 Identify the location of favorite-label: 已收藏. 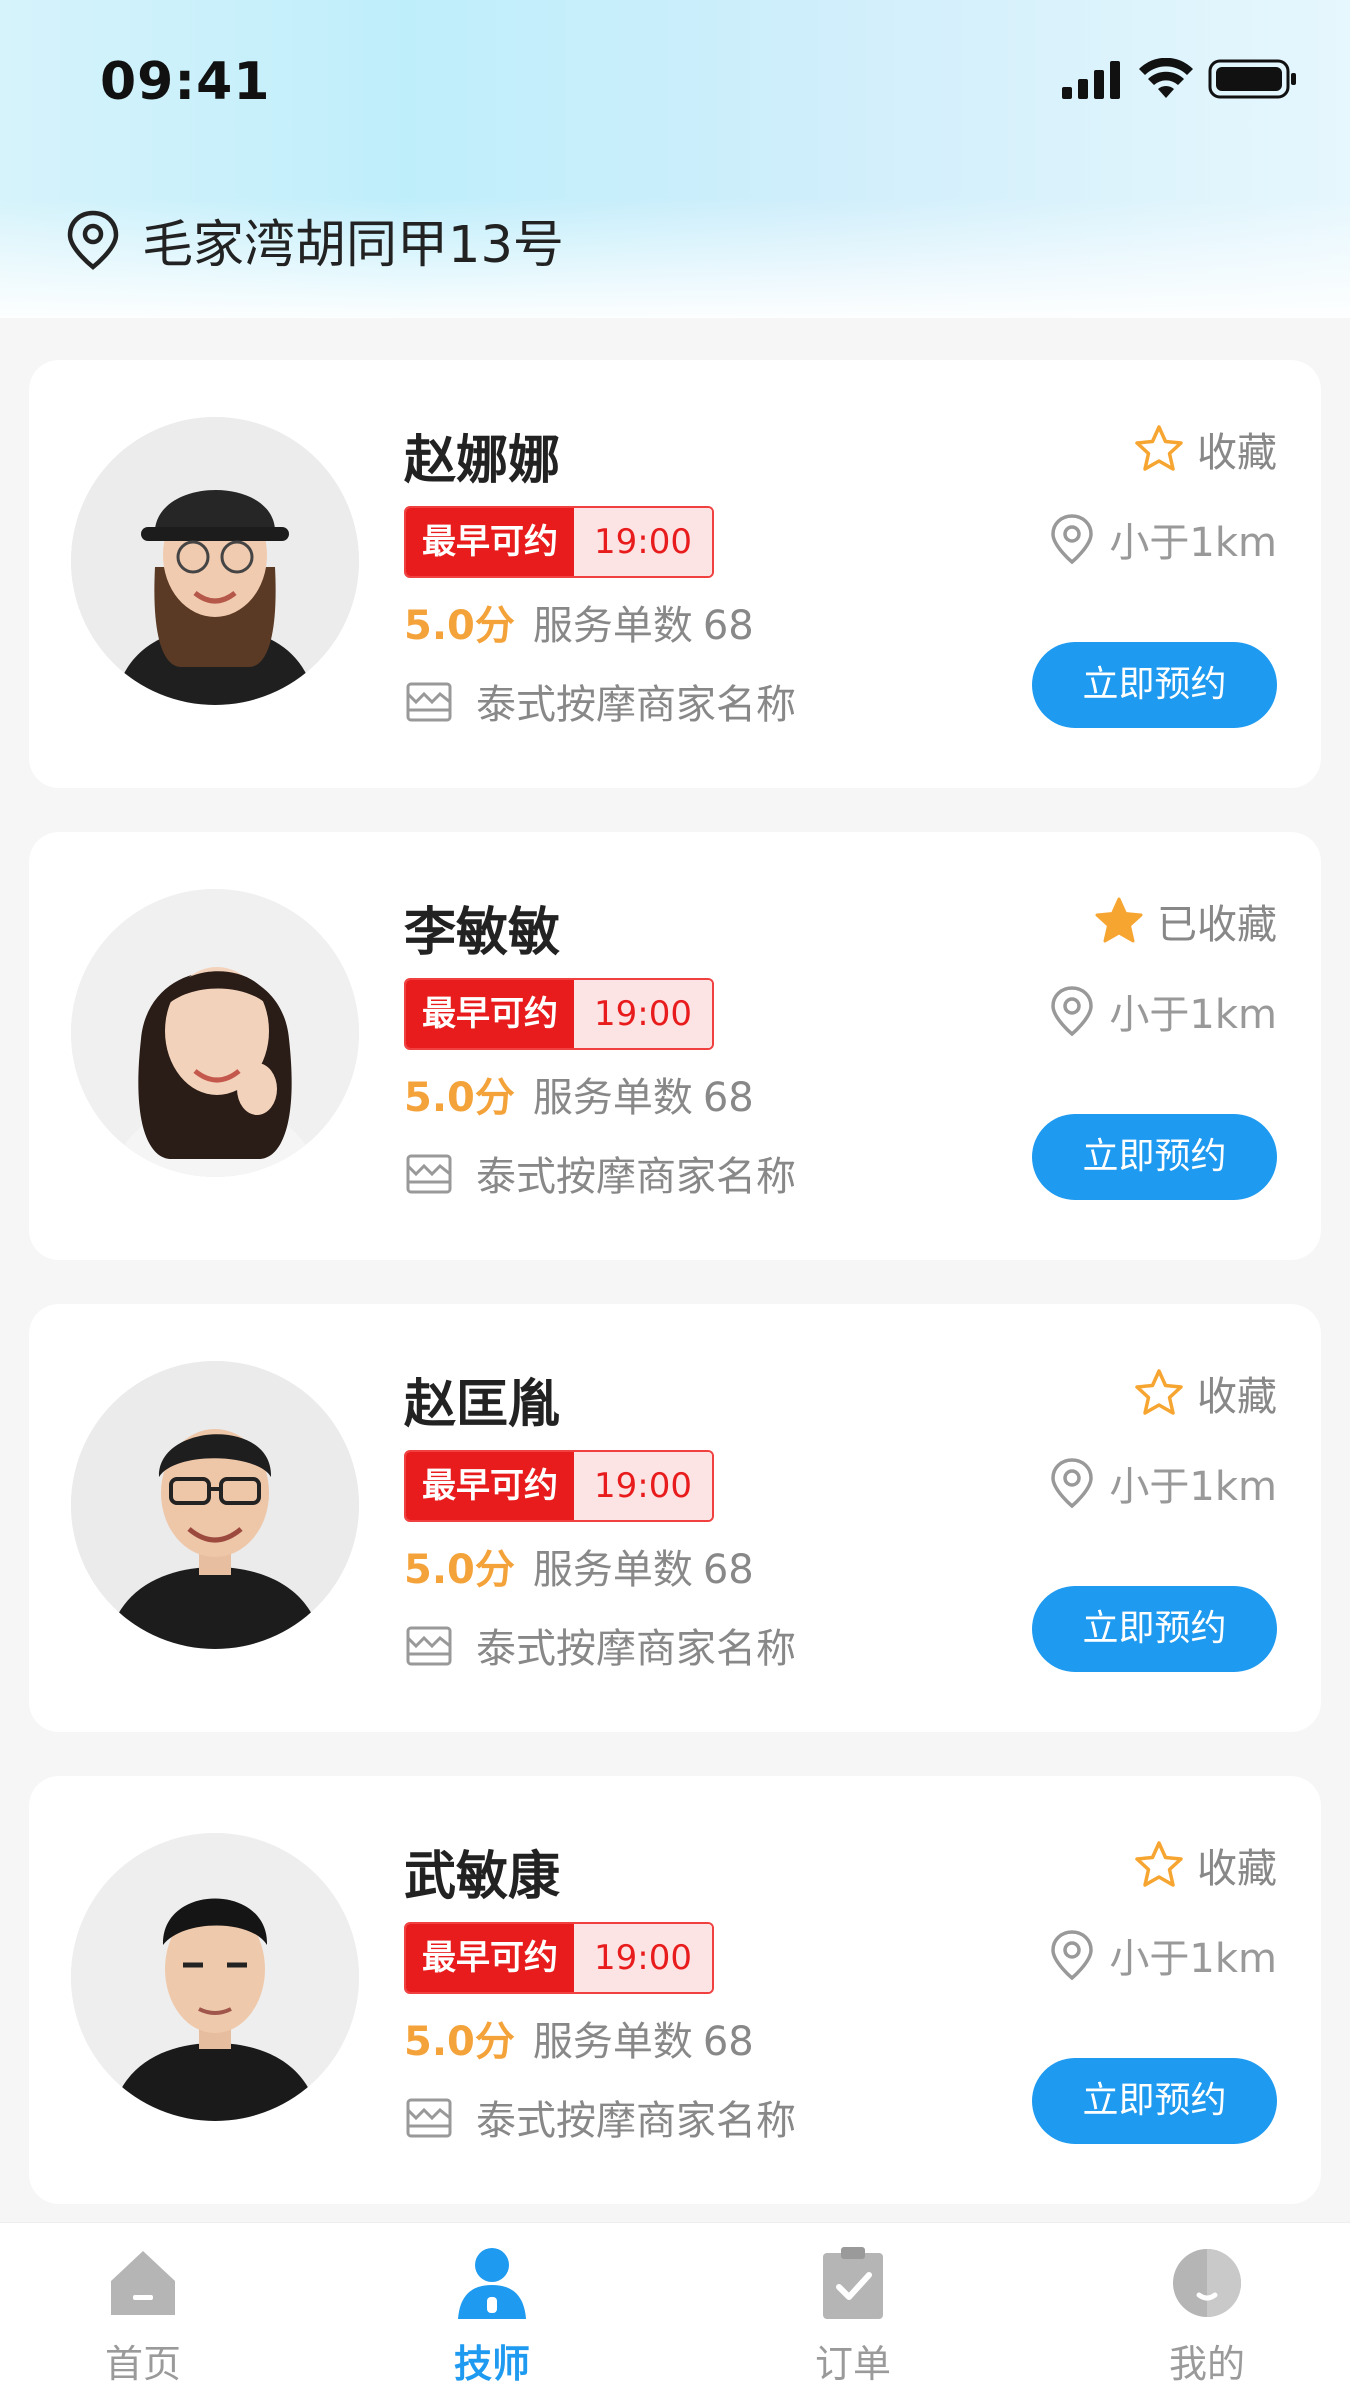
(1217, 925).